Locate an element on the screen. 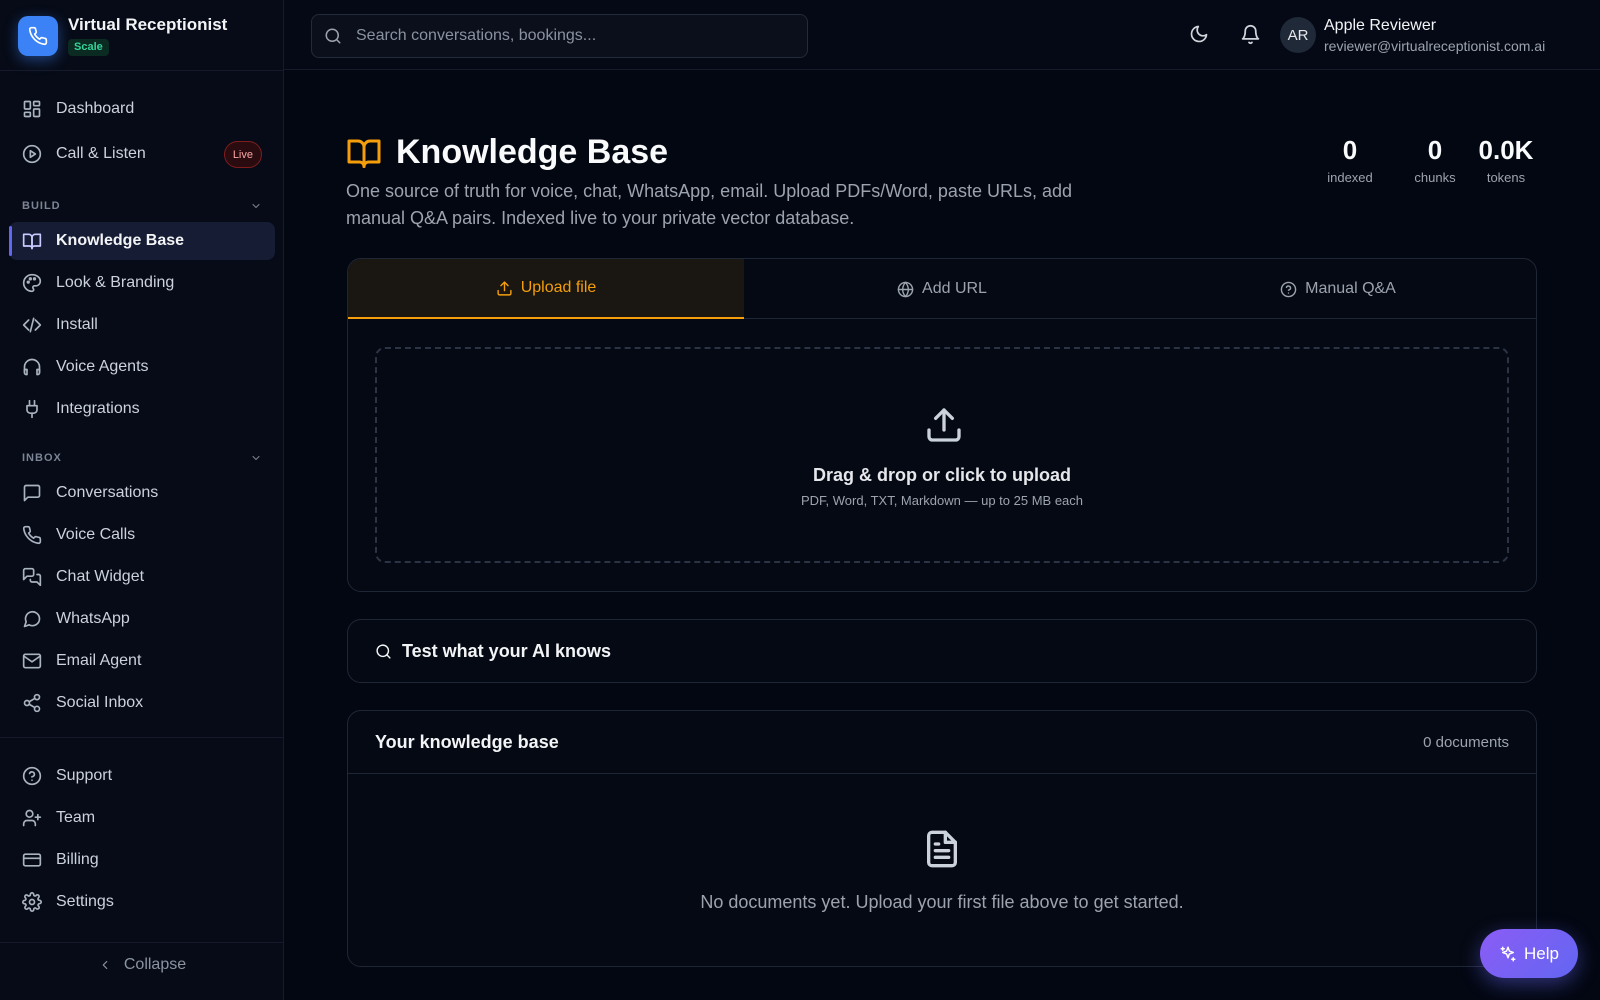 This screenshot has width=1600, height=1000. sidebar-item-call-listen: Call & Listen Live is located at coordinates (142, 154).